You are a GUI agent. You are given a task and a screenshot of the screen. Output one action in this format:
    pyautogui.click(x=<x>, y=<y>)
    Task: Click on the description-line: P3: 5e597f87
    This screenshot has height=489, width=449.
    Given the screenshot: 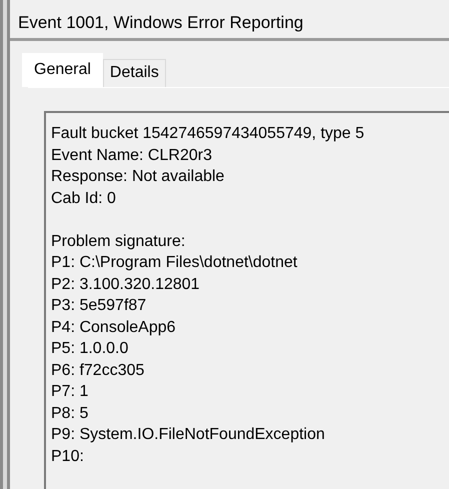 What is the action you would take?
    pyautogui.click(x=99, y=306)
    